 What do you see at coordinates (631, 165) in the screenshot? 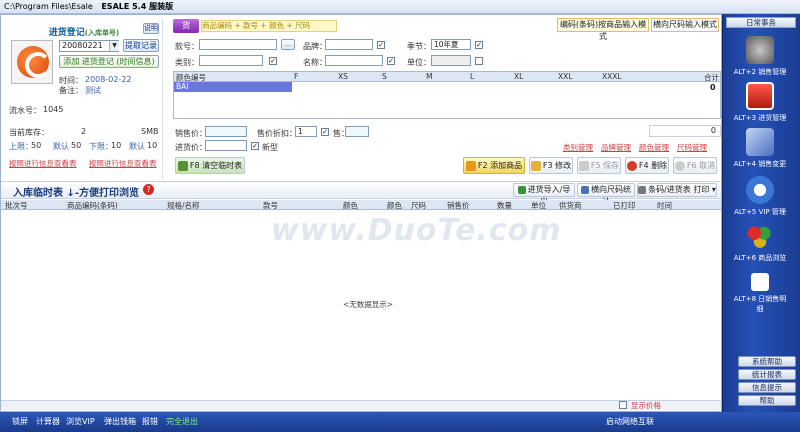
I see `delete-icon` at bounding box center [631, 165].